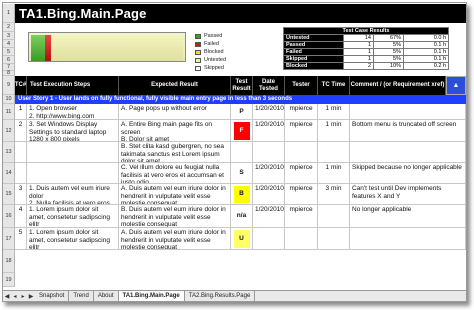 This screenshot has width=474, height=310. What do you see at coordinates (408, 173) in the screenshot?
I see `comment-cell: Skipped because no longer applicable` at bounding box center [408, 173].